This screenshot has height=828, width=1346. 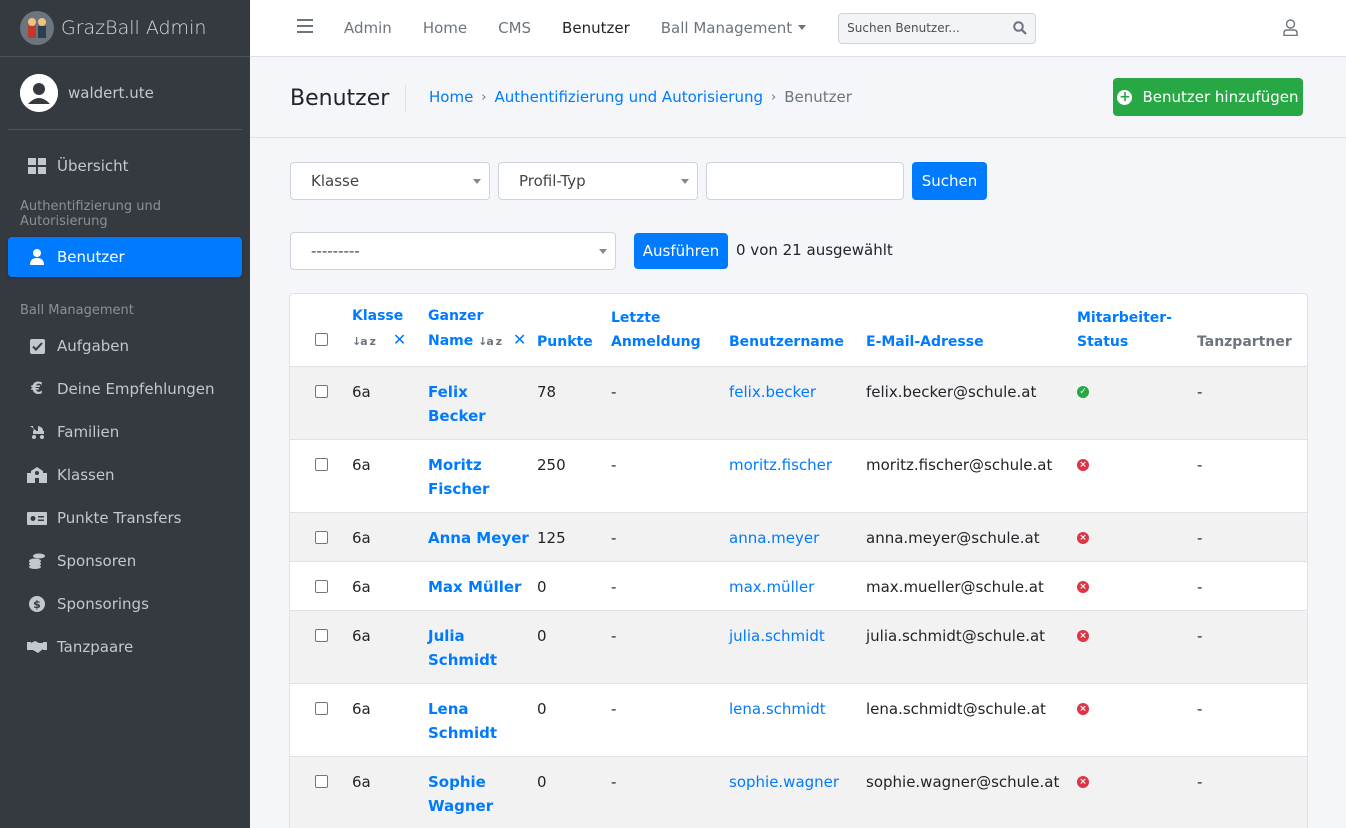 I want to click on breadcrumb-current: Benutzer, so click(x=818, y=97).